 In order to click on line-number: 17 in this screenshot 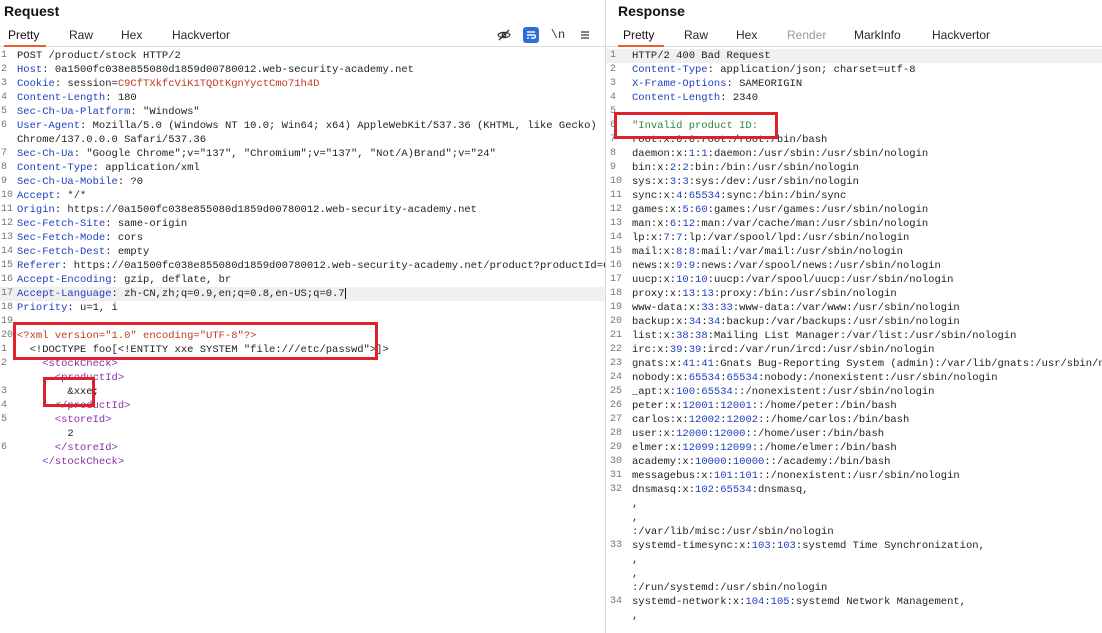, I will do `click(7, 293)`.